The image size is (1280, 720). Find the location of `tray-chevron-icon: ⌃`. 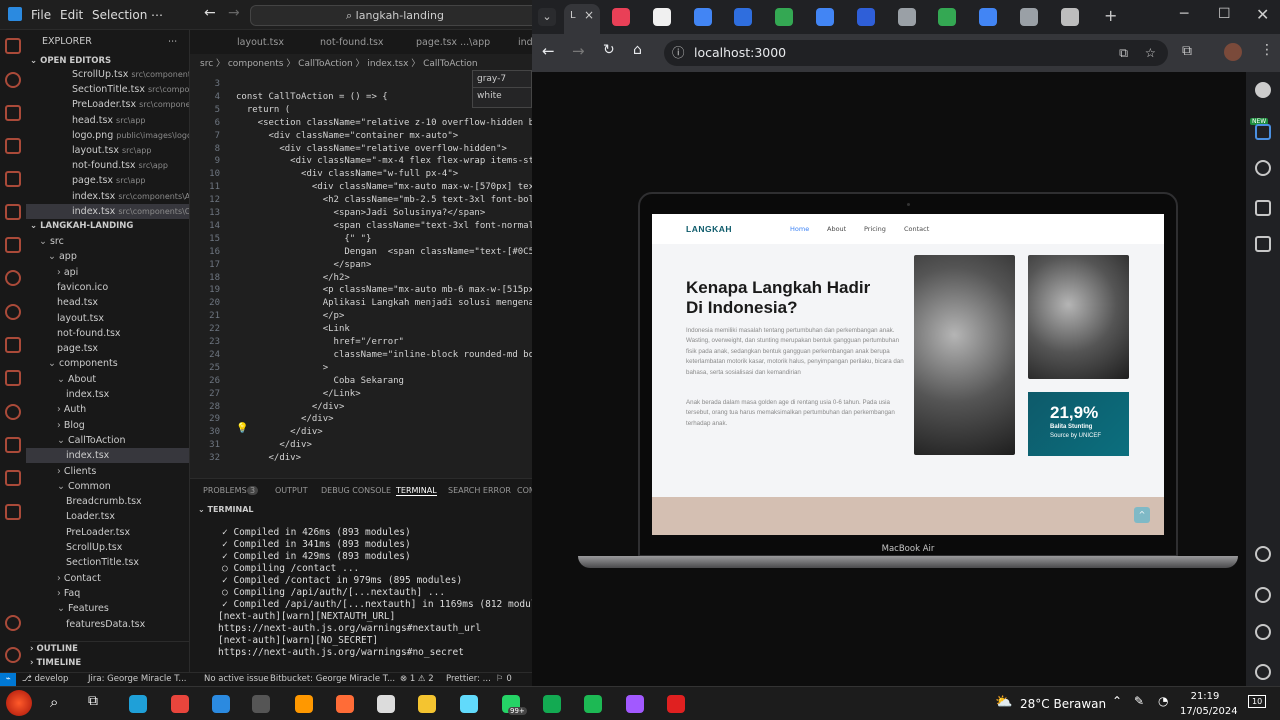

tray-chevron-icon: ⌃ is located at coordinates (1117, 701).